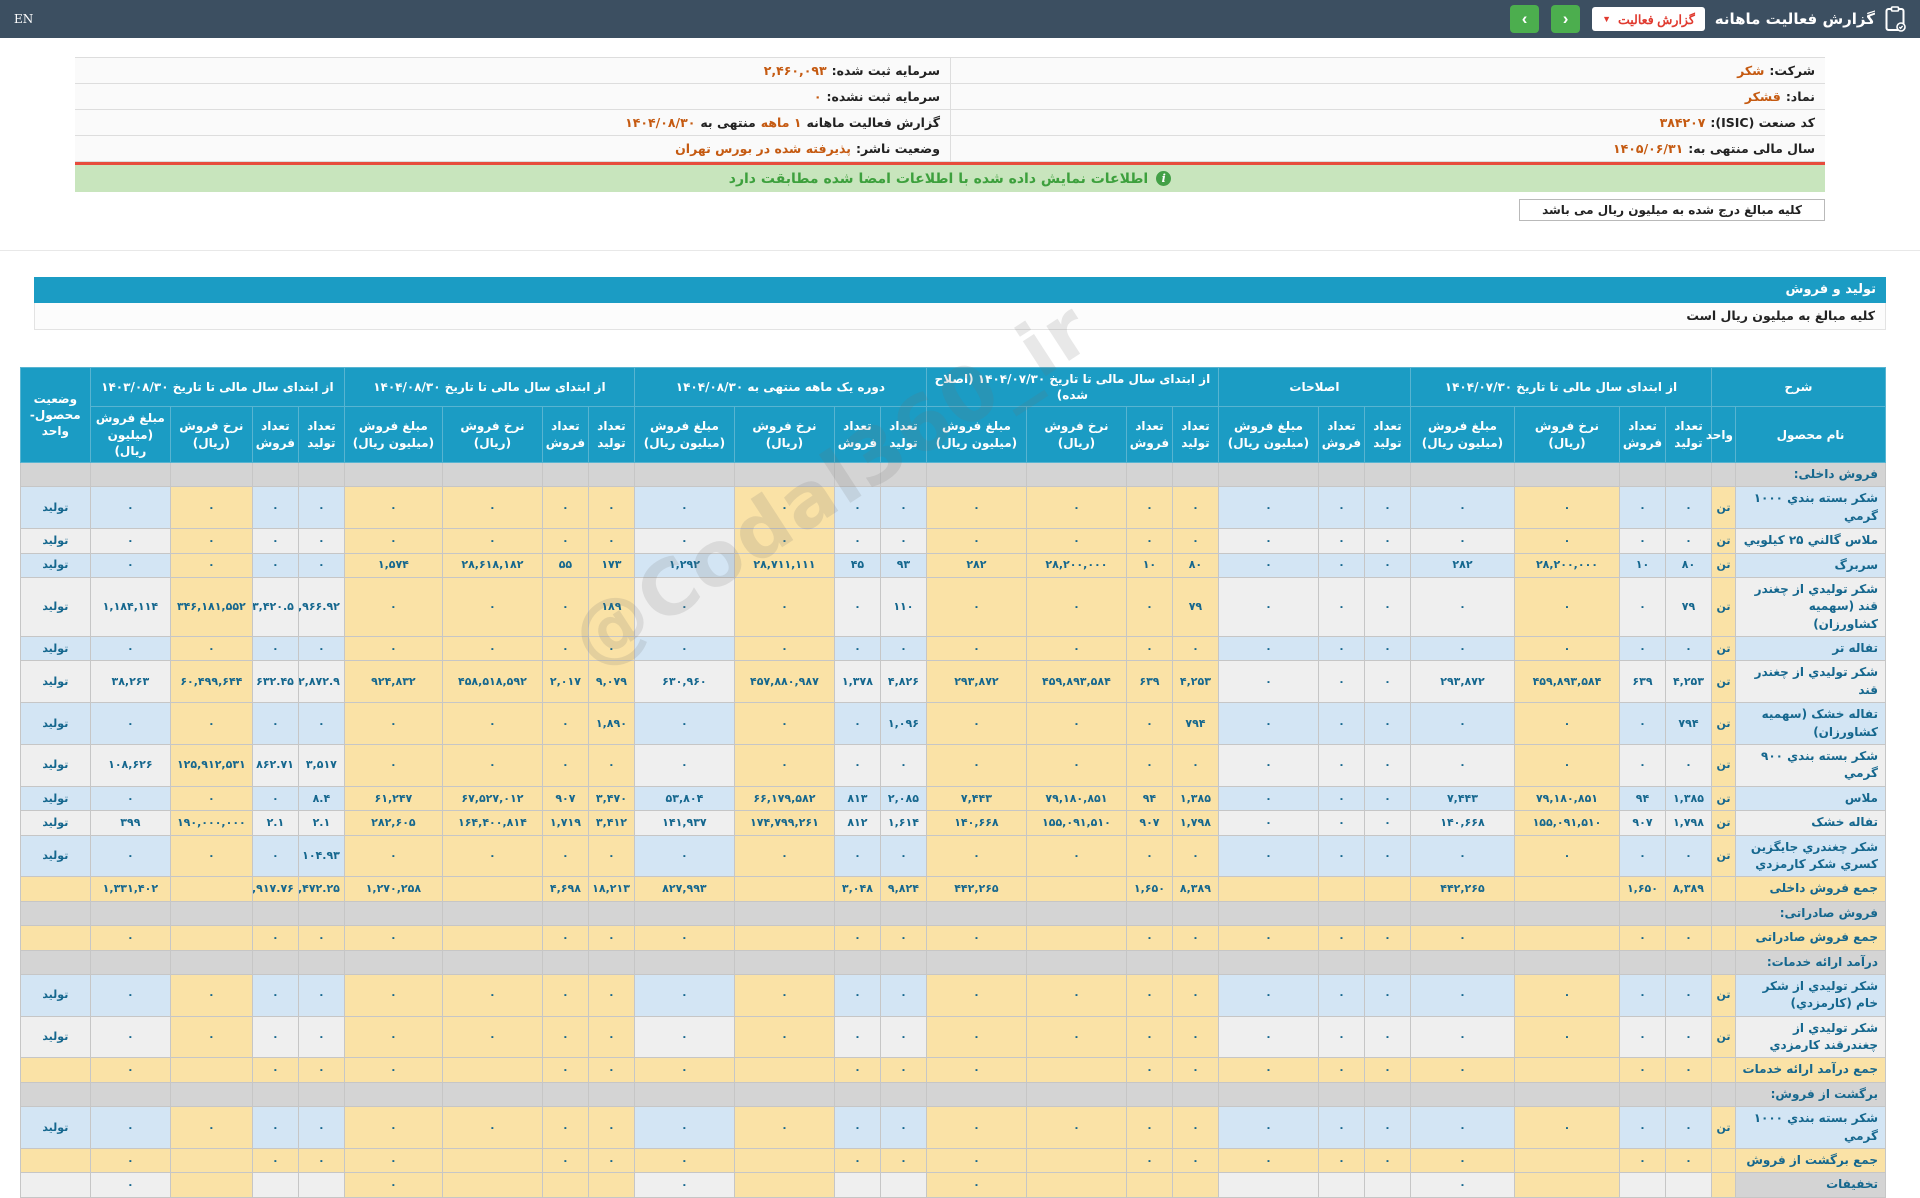 The width and height of the screenshot is (1920, 1198). Describe the element at coordinates (1462, 682) in the screenshot. I see `value-cell: ۲۹۳,۸۷۲` at that location.